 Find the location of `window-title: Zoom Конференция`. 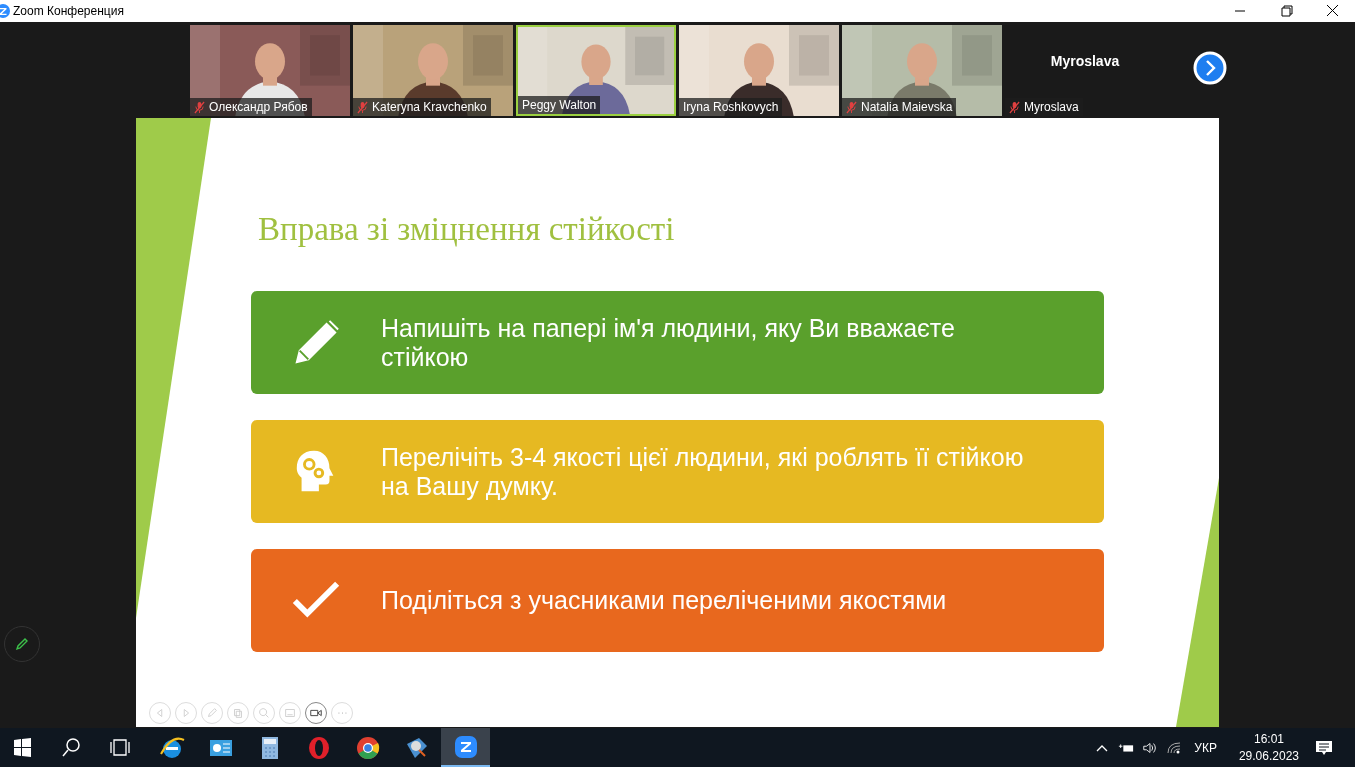

window-title: Zoom Конференция is located at coordinates (68, 11).